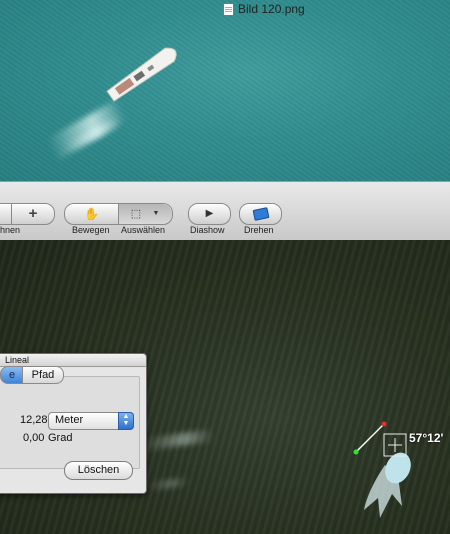 The width and height of the screenshot is (450, 534). I want to click on tab-path: Pfad, so click(43, 375).